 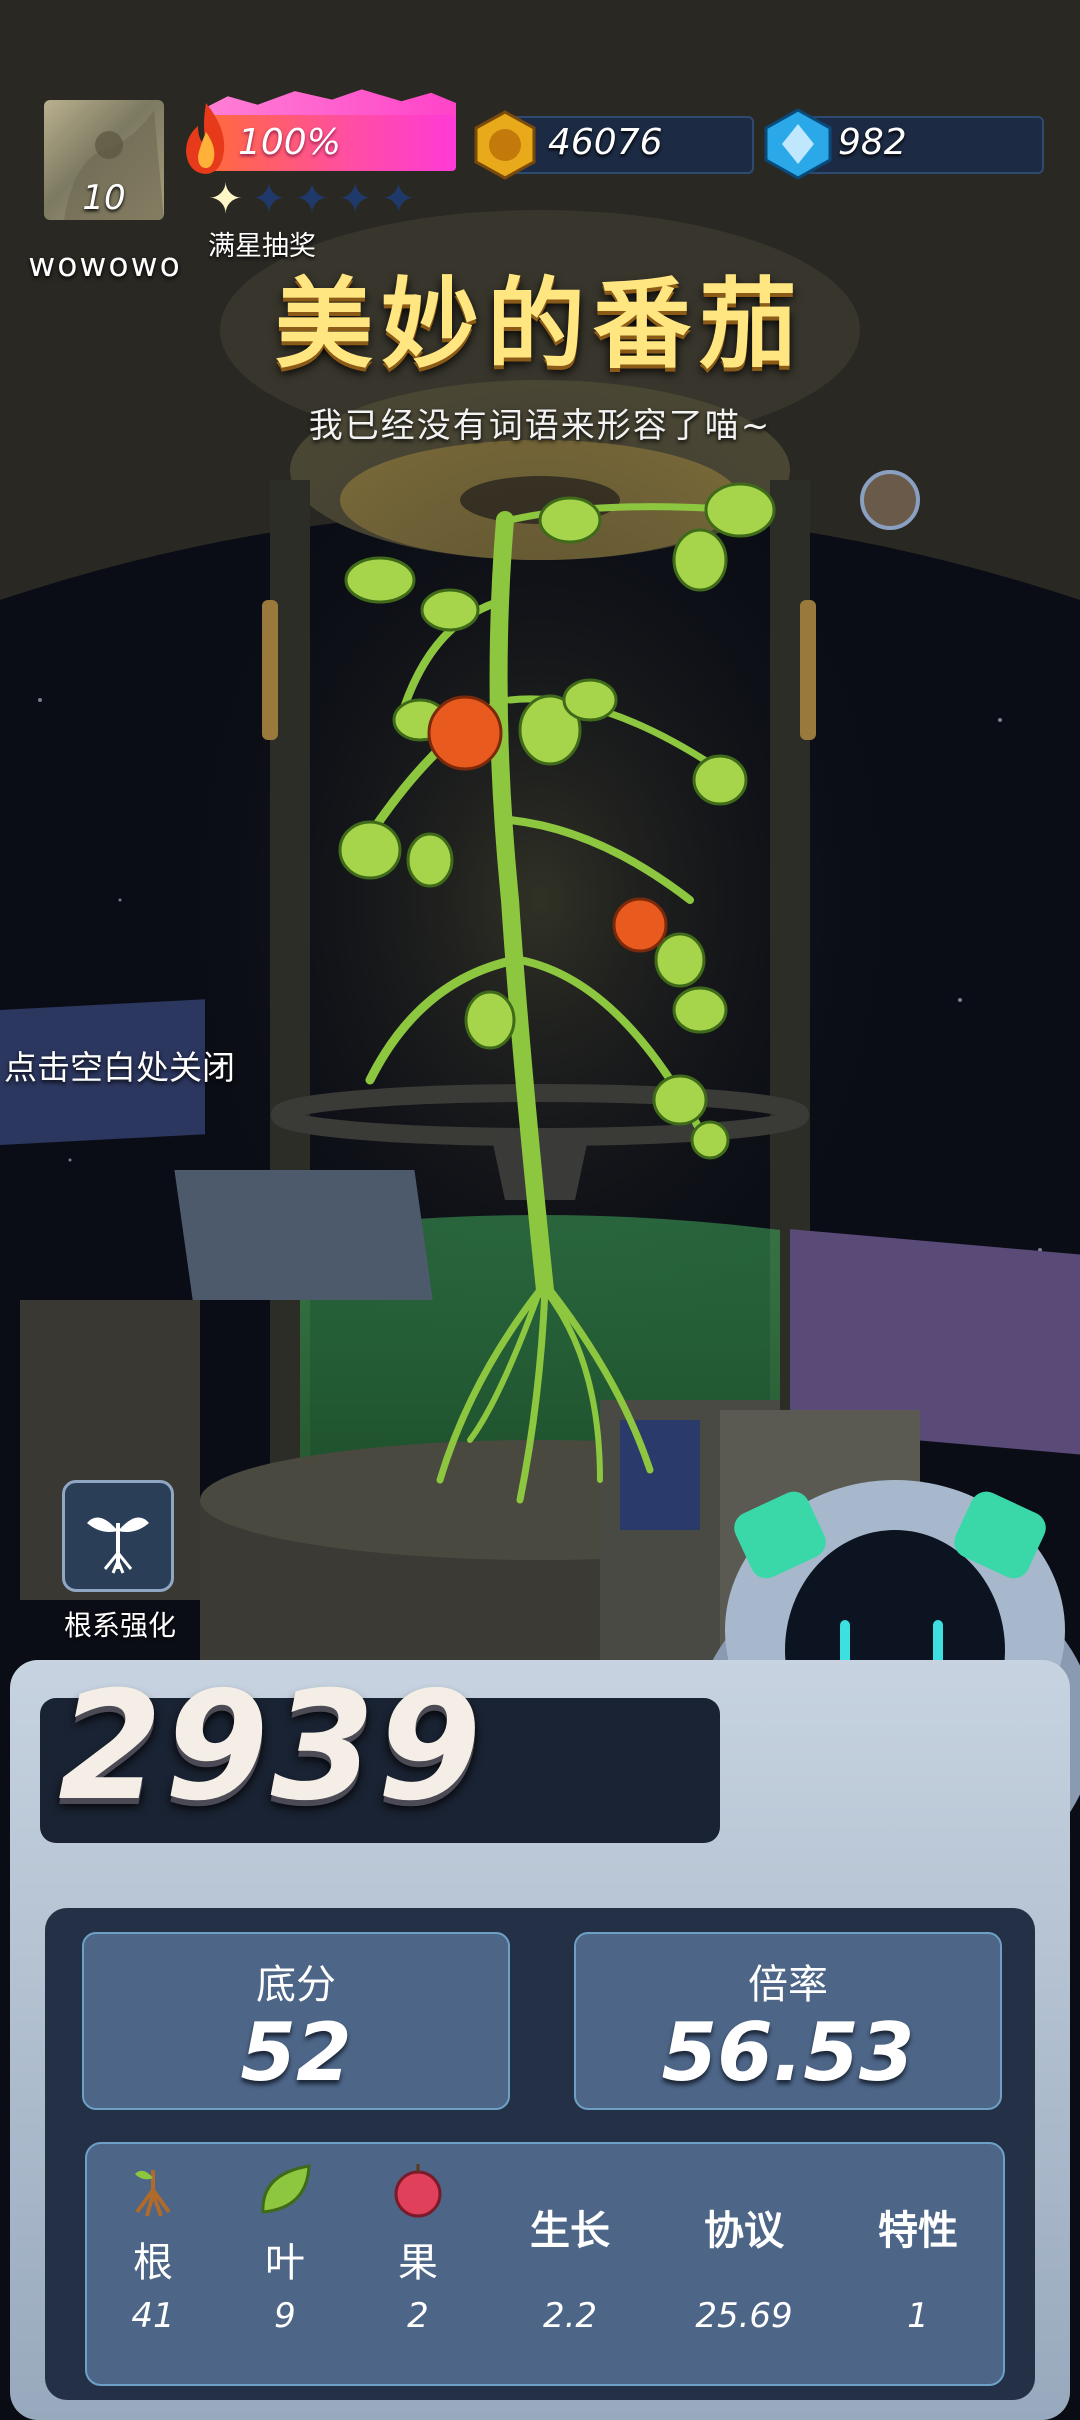 What do you see at coordinates (505, 145) in the screenshot?
I see `coin-icon` at bounding box center [505, 145].